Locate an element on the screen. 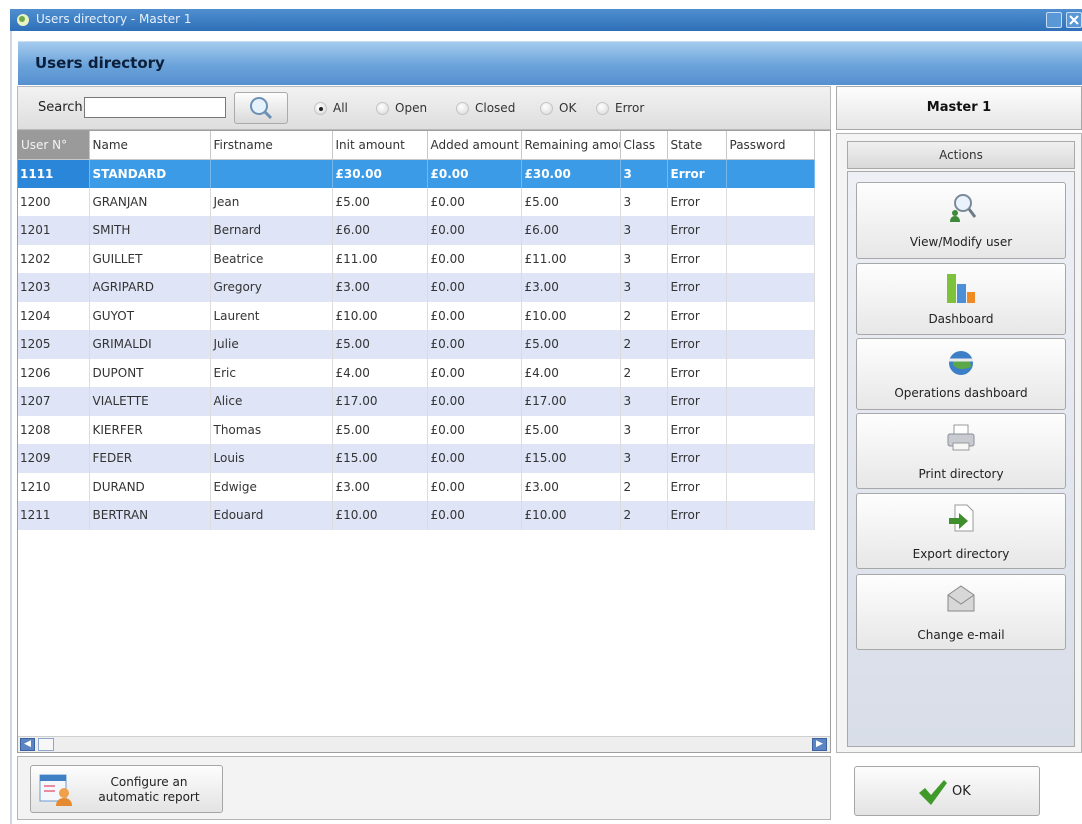 The width and height of the screenshot is (1082, 824). table-cell: Edwige is located at coordinates (271, 486).